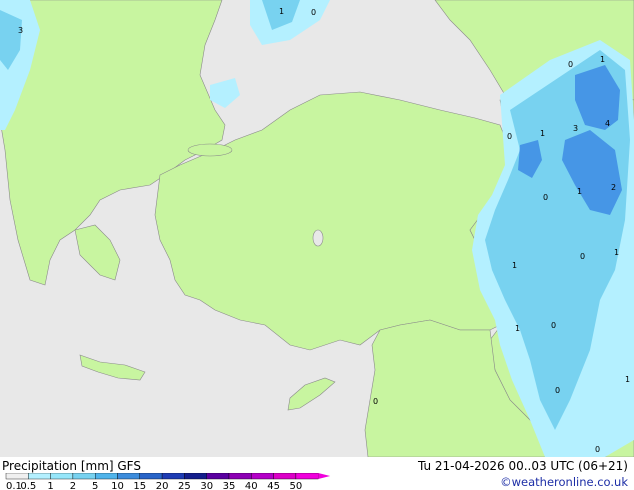 Image resolution: width=634 pixels, height=490 pixels. What do you see at coordinates (95, 485) in the screenshot?
I see `scale-label: 5` at bounding box center [95, 485].